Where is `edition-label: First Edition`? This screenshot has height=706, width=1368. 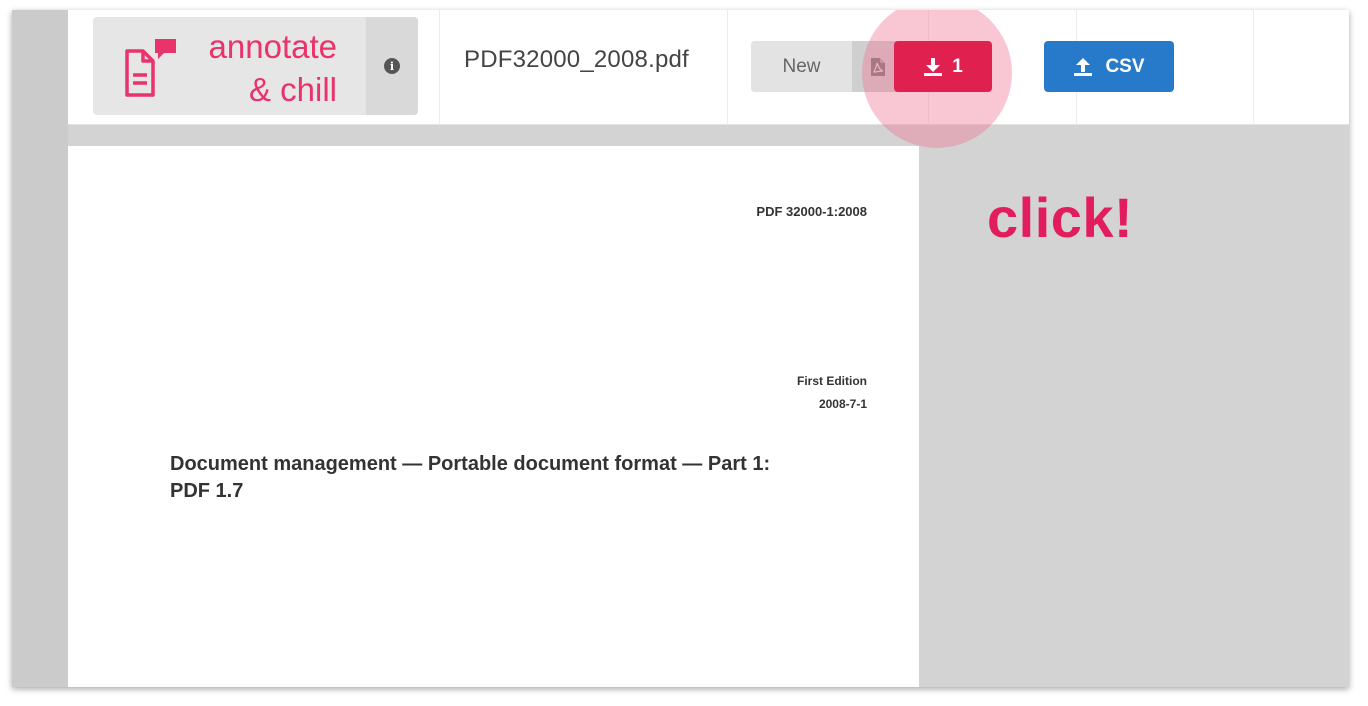
edition-label: First Edition is located at coordinates (832, 381).